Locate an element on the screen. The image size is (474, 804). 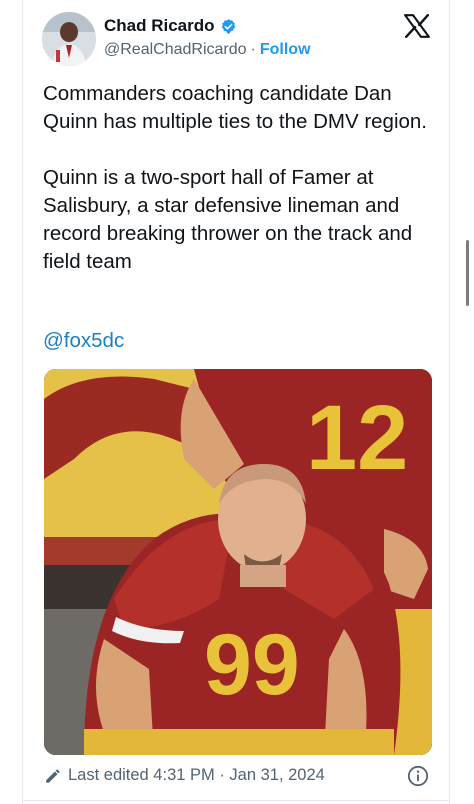
scrollbar is located at coordinates (467, 273).